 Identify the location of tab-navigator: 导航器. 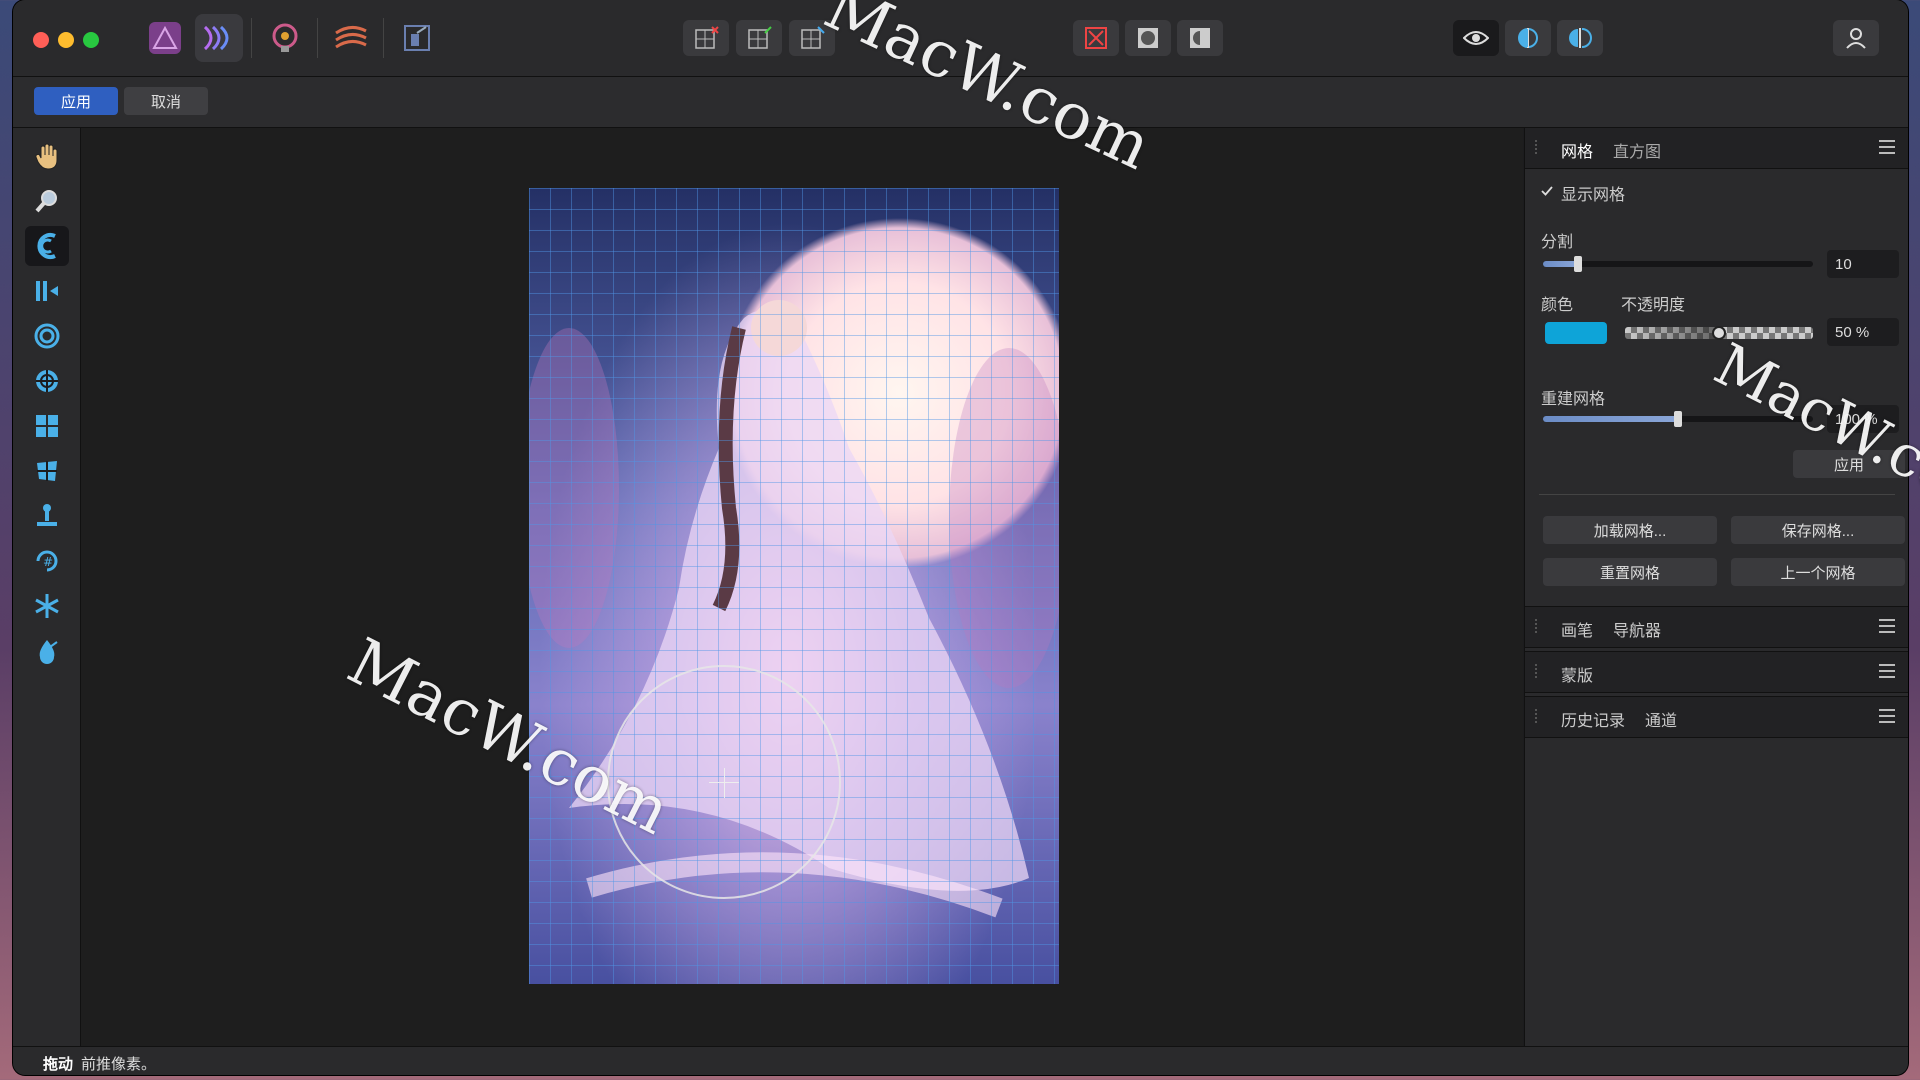
(1637, 629).